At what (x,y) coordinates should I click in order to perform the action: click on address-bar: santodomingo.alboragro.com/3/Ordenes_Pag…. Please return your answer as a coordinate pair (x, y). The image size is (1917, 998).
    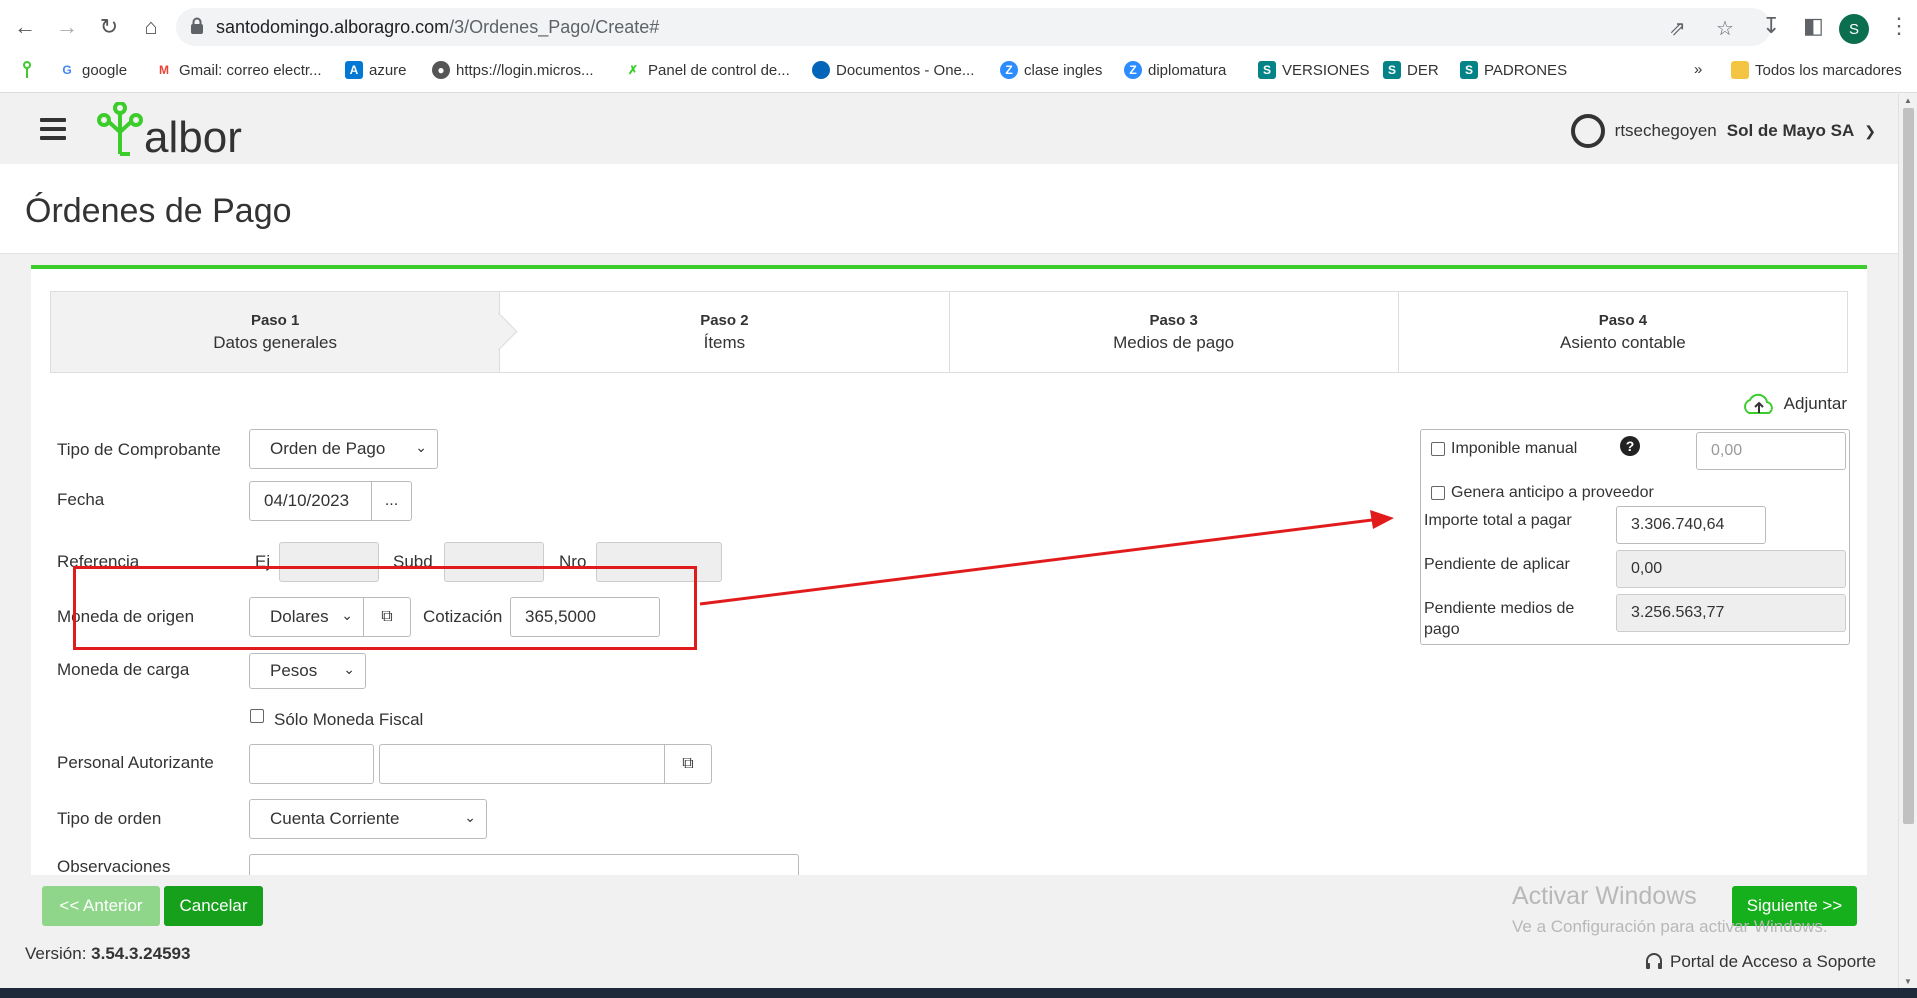
    Looking at the image, I should click on (973, 27).